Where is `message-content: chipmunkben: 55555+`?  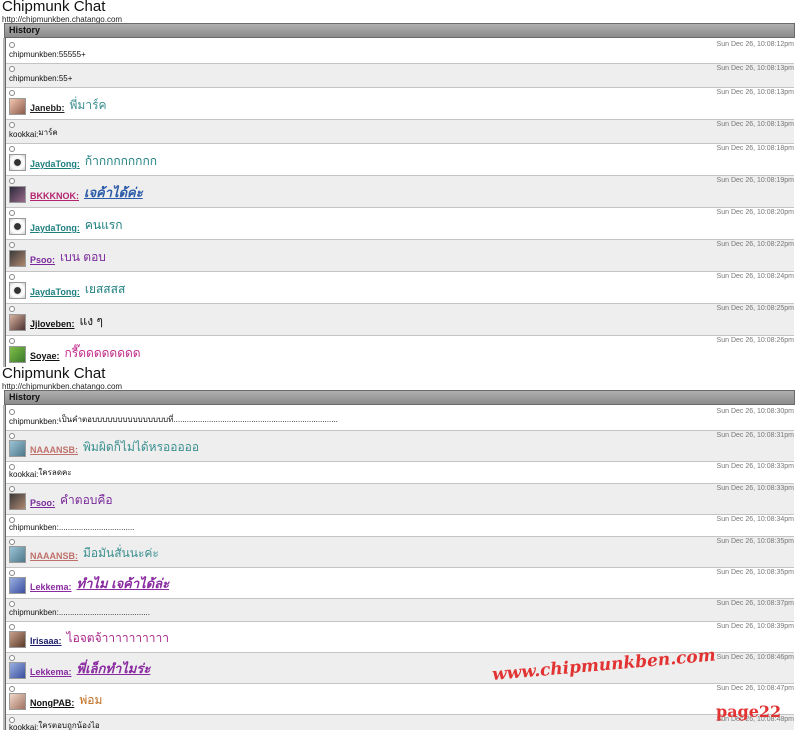 message-content: chipmunkben: 55555+ is located at coordinates (47, 54).